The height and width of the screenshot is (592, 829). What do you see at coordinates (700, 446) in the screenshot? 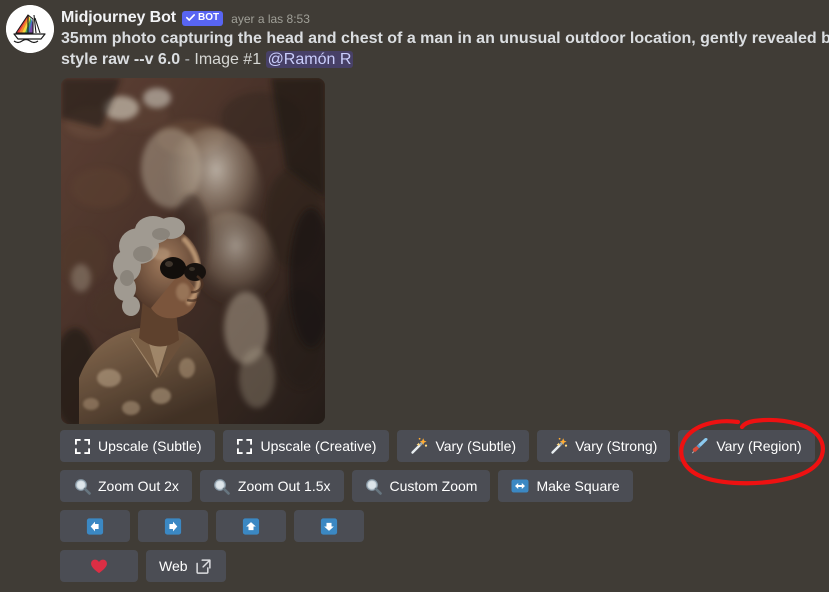
I see `paintbrush-icon` at bounding box center [700, 446].